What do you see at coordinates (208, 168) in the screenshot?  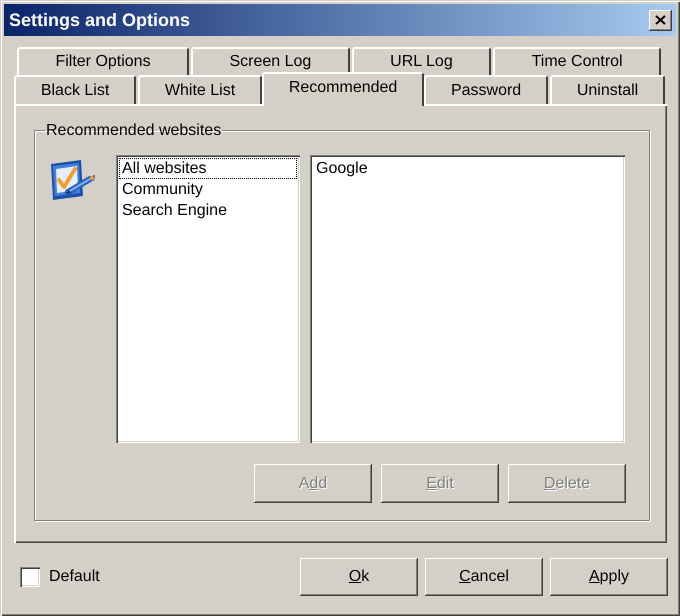 I see `list-item: All websites` at bounding box center [208, 168].